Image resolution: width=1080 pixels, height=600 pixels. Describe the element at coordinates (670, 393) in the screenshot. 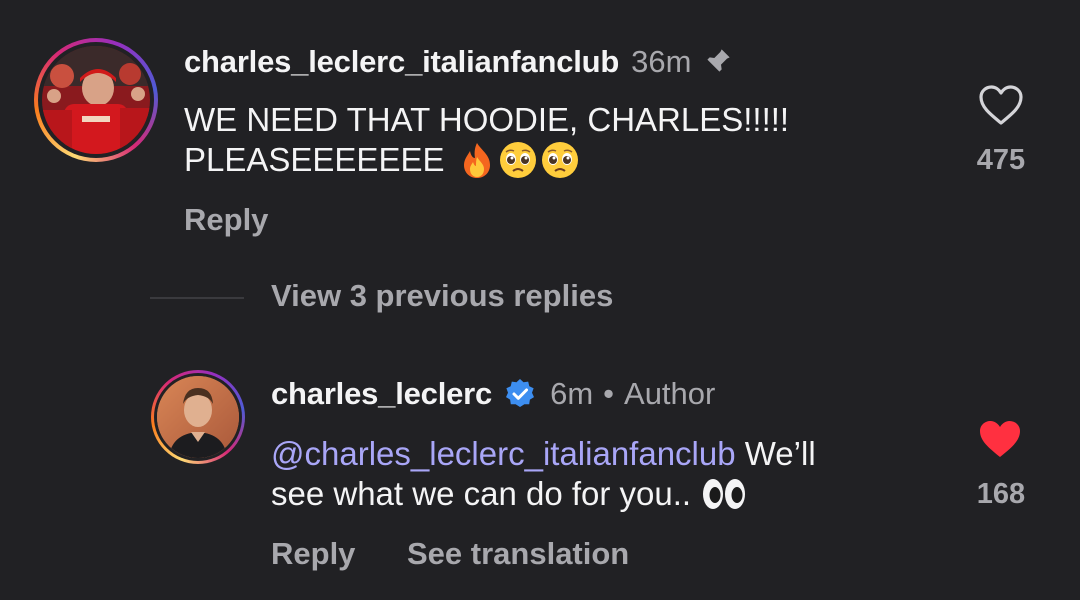

I see `author-label: Author` at that location.